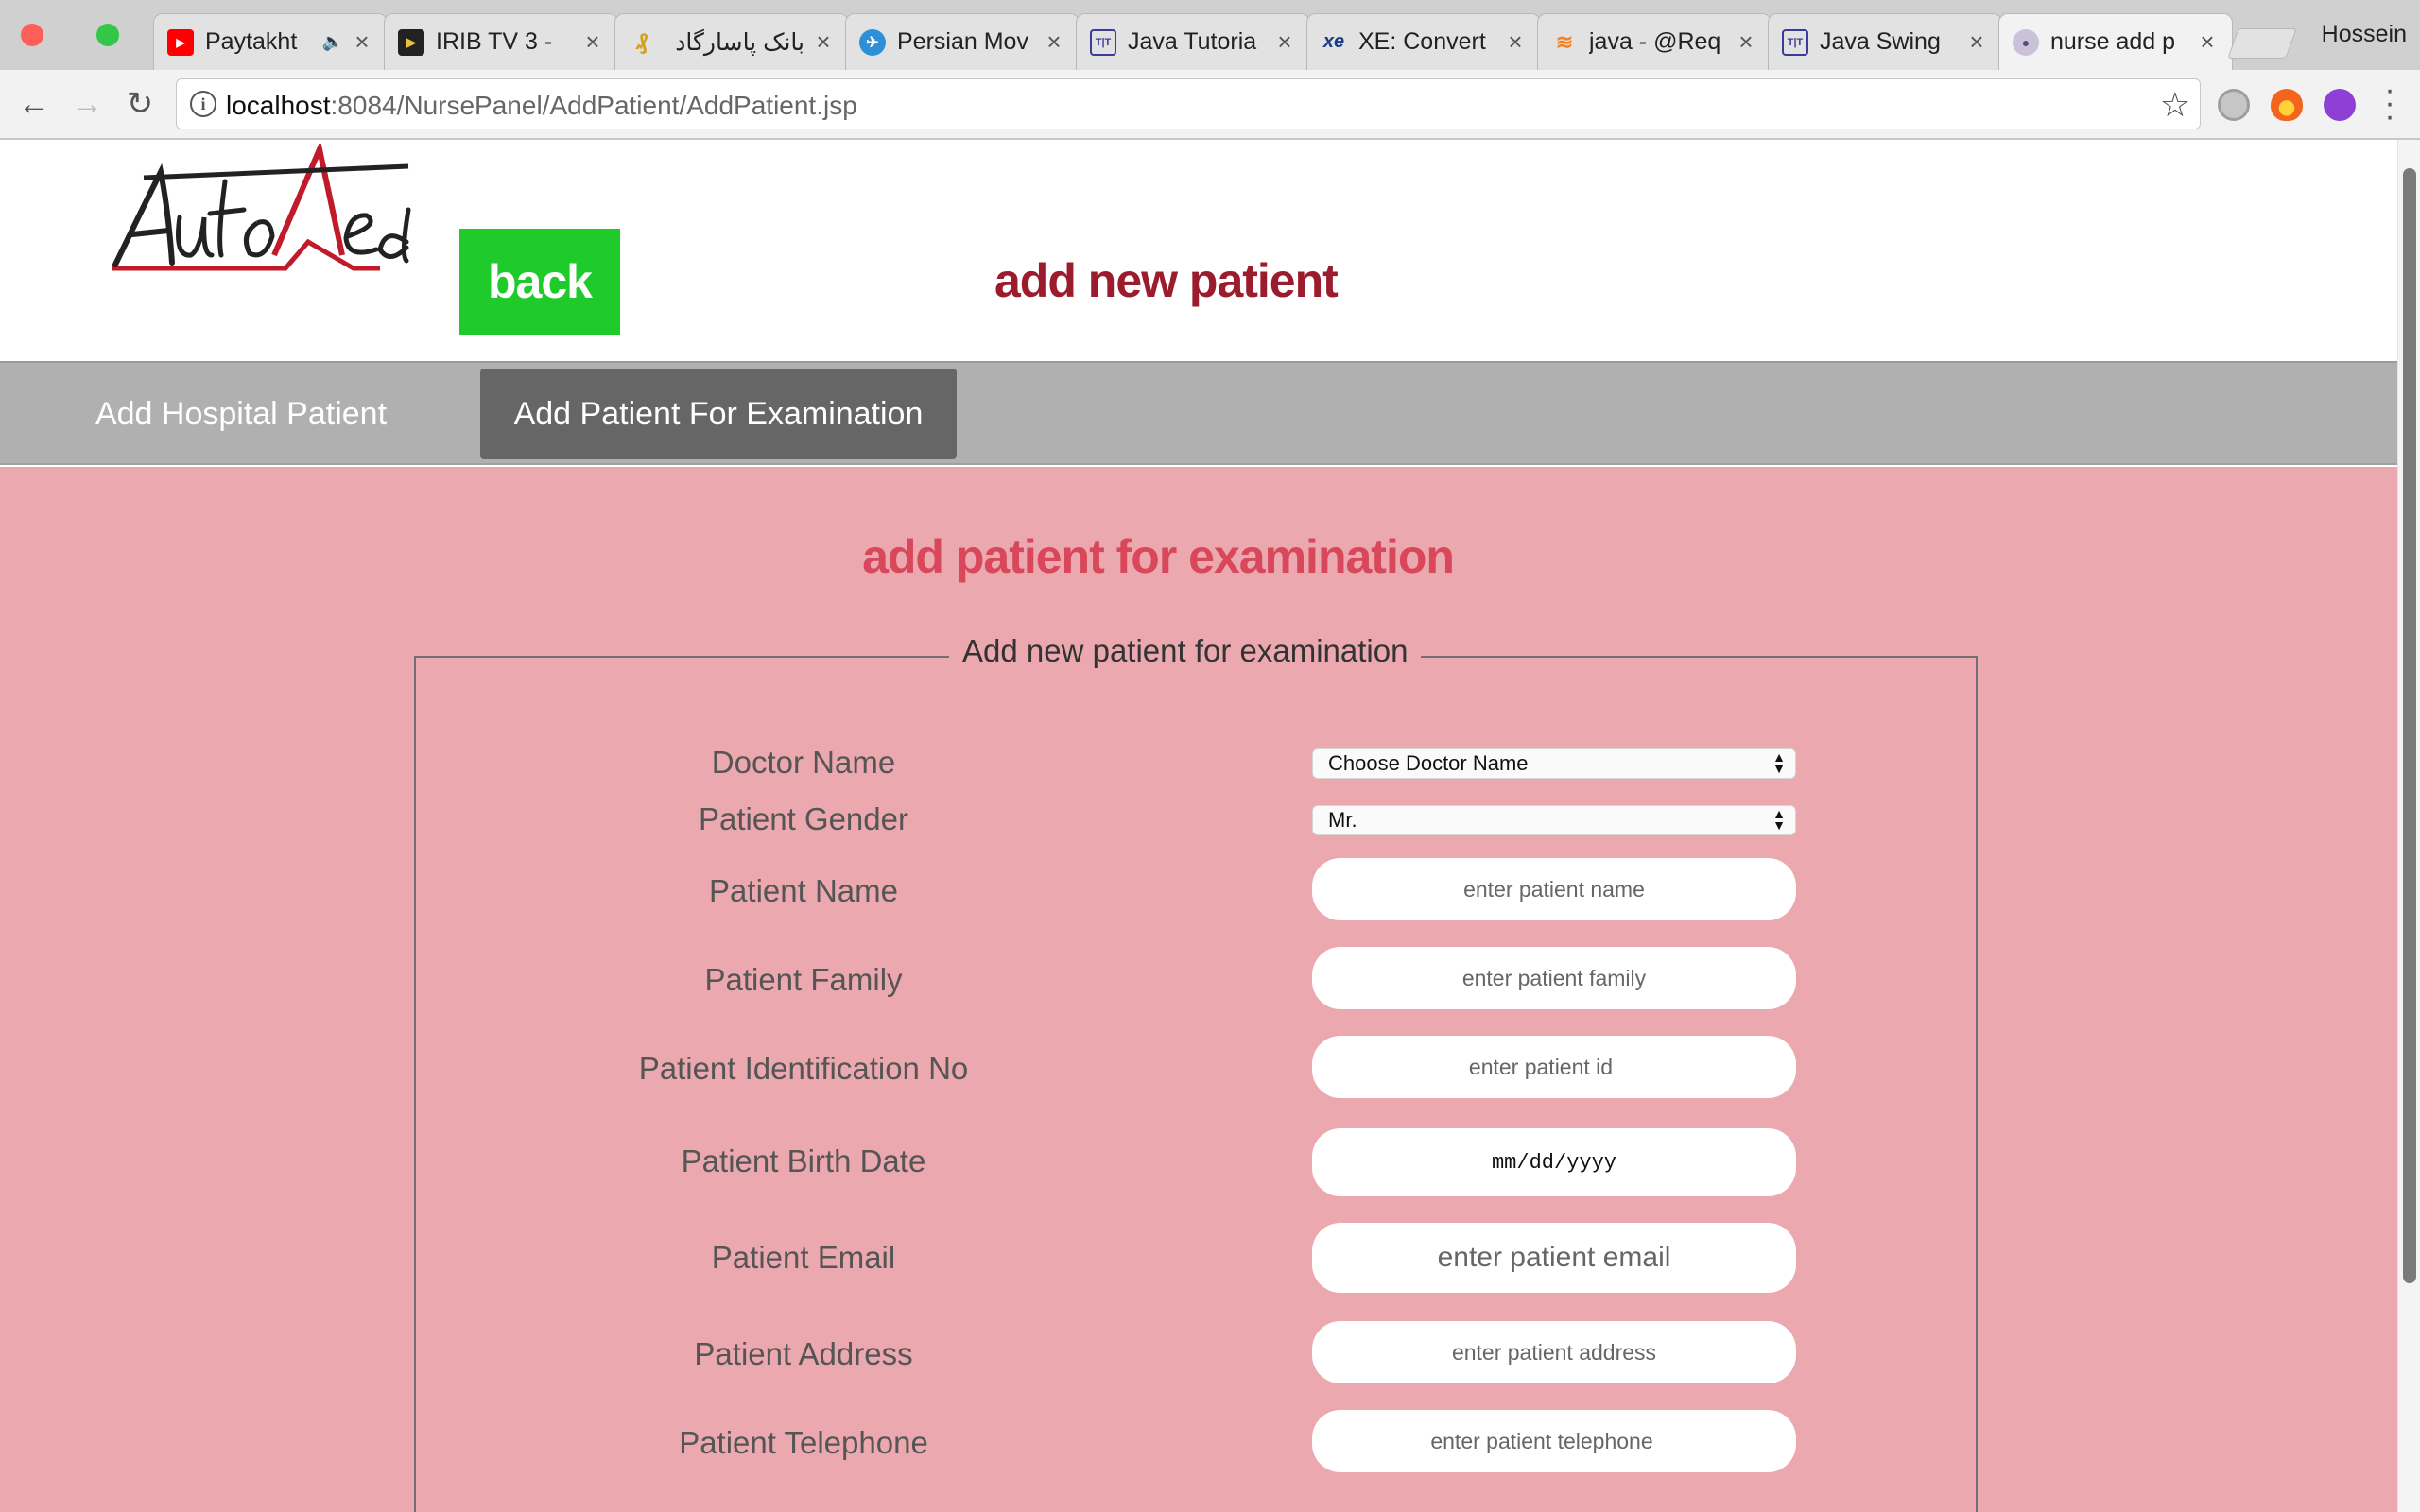 The height and width of the screenshot is (1512, 2420). Describe the element at coordinates (803, 818) in the screenshot. I see `patient-gender-label: Patient Gender` at that location.